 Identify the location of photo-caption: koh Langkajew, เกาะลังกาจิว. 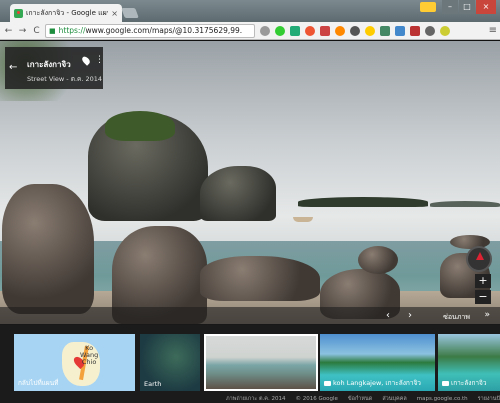
(372, 383).